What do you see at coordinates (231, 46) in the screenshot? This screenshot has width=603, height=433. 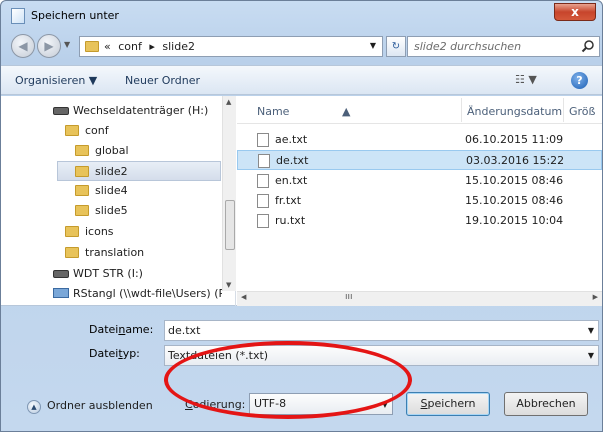 I see `address-bar: « conf ▸ slide2 ▼` at bounding box center [231, 46].